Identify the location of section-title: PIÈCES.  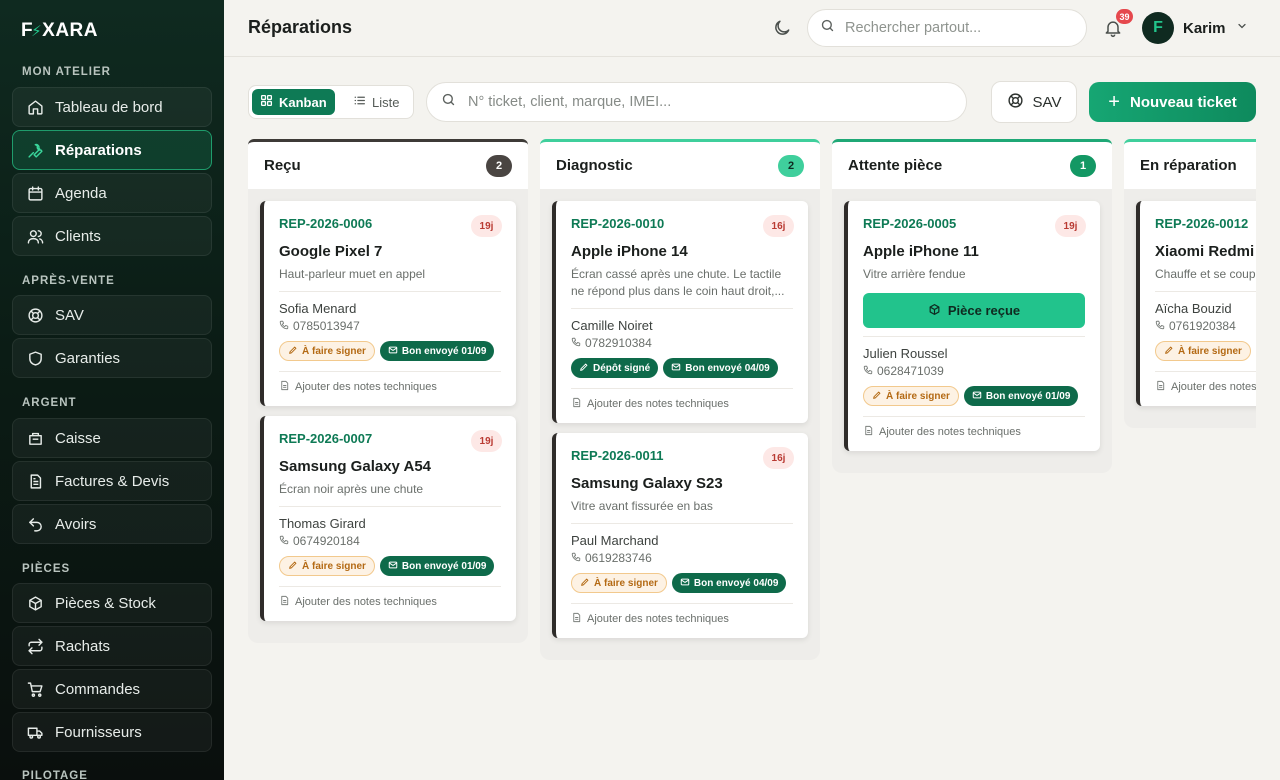
(46, 569).